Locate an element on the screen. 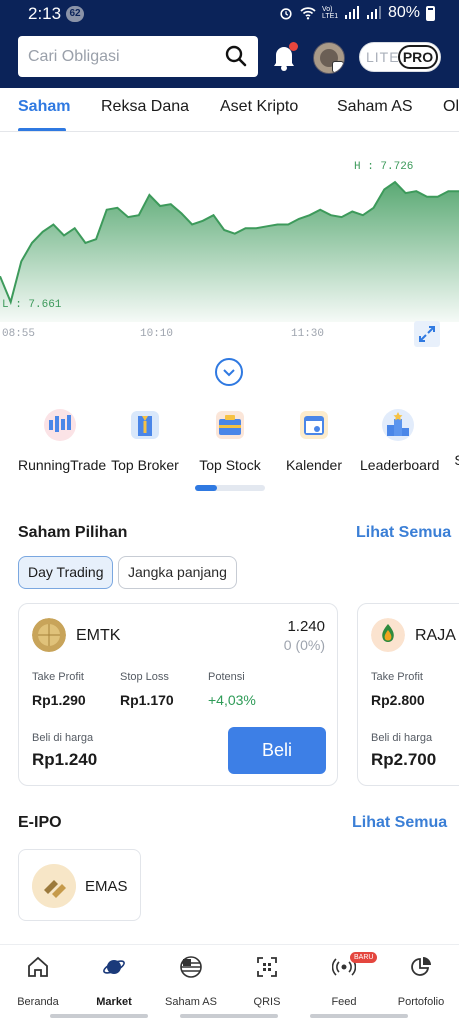 The image size is (459, 1024). nav-label: QRIS is located at coordinates (267, 1002).